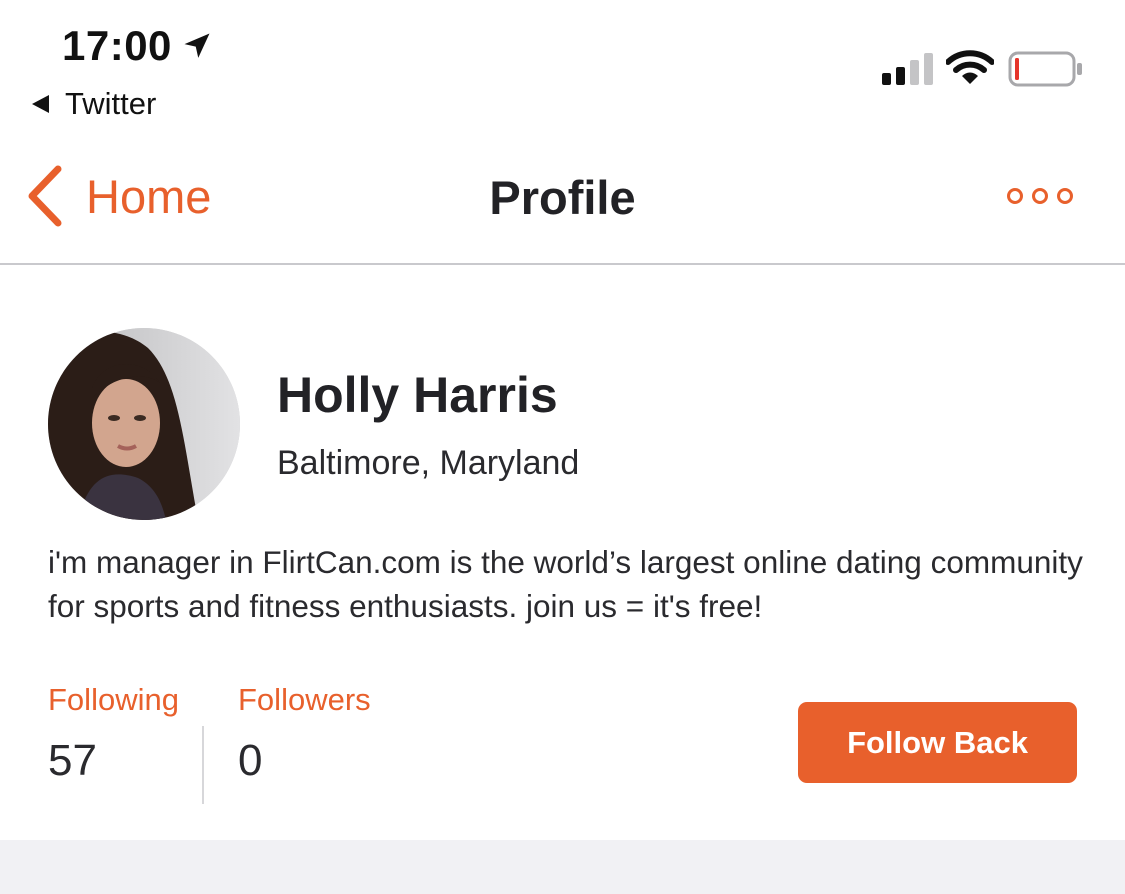  What do you see at coordinates (197, 45) in the screenshot?
I see `location-arrow-icon` at bounding box center [197, 45].